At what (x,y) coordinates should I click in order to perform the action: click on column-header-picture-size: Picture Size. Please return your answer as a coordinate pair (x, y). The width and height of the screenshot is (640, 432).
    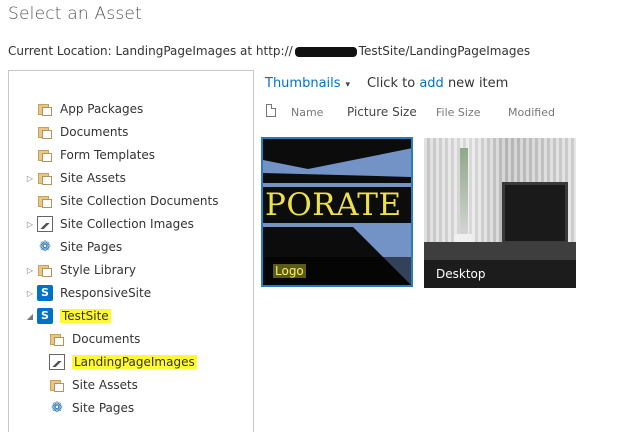
    Looking at the image, I should click on (382, 112).